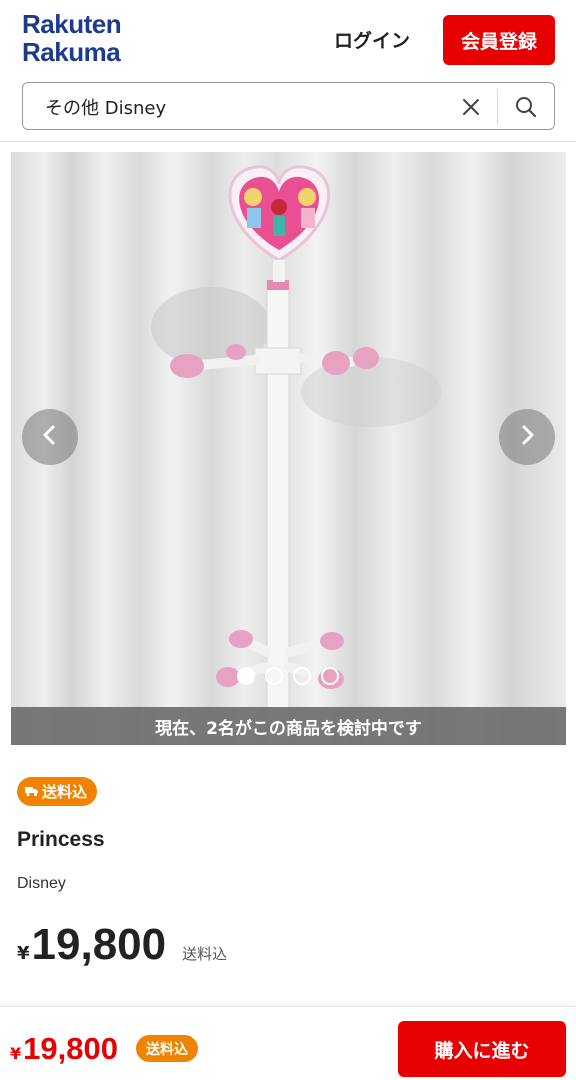 This screenshot has height=1080, width=576. I want to click on bottom-shipping-badge: 送料込, so click(167, 1048).